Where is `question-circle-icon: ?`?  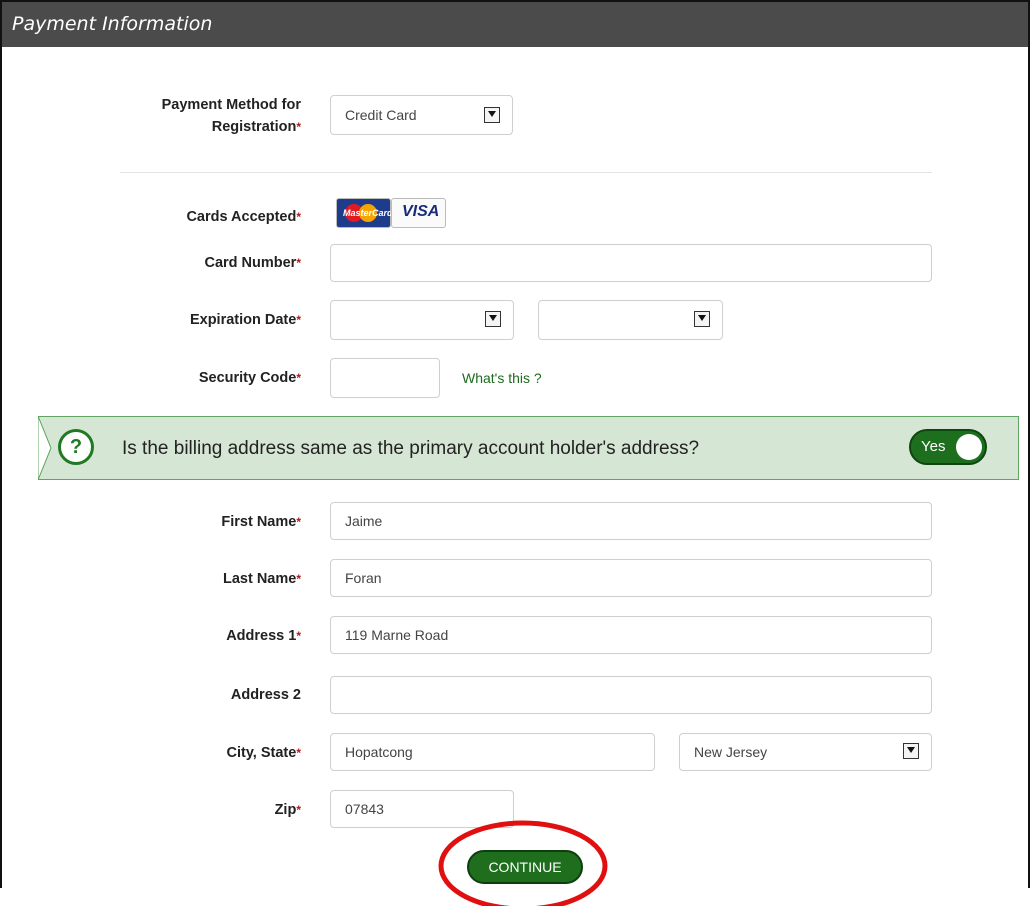 question-circle-icon: ? is located at coordinates (76, 447).